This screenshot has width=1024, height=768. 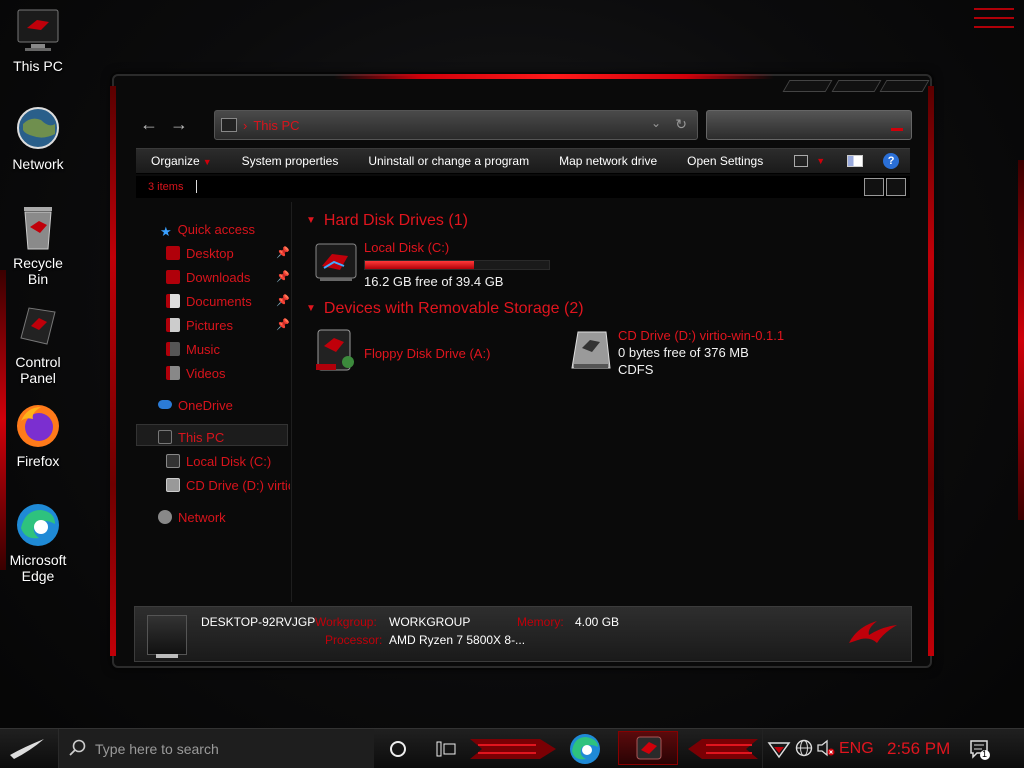 What do you see at coordinates (456, 125) in the screenshot?
I see `address-bar: › This PC ⌄ ↻` at bounding box center [456, 125].